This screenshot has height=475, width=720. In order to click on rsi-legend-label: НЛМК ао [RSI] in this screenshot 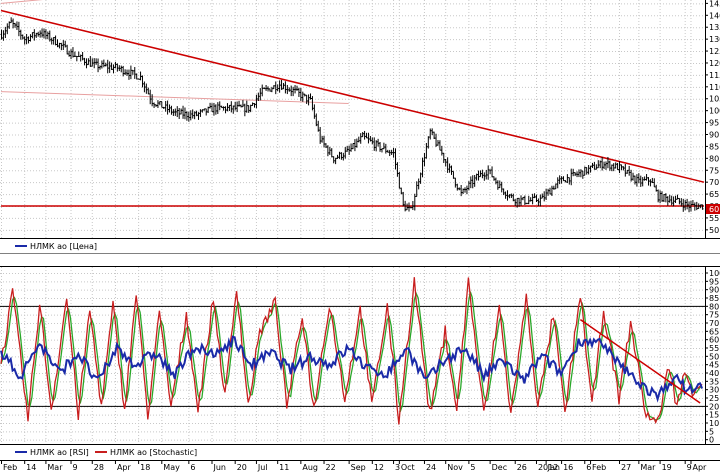, I will do `click(59, 452)`.